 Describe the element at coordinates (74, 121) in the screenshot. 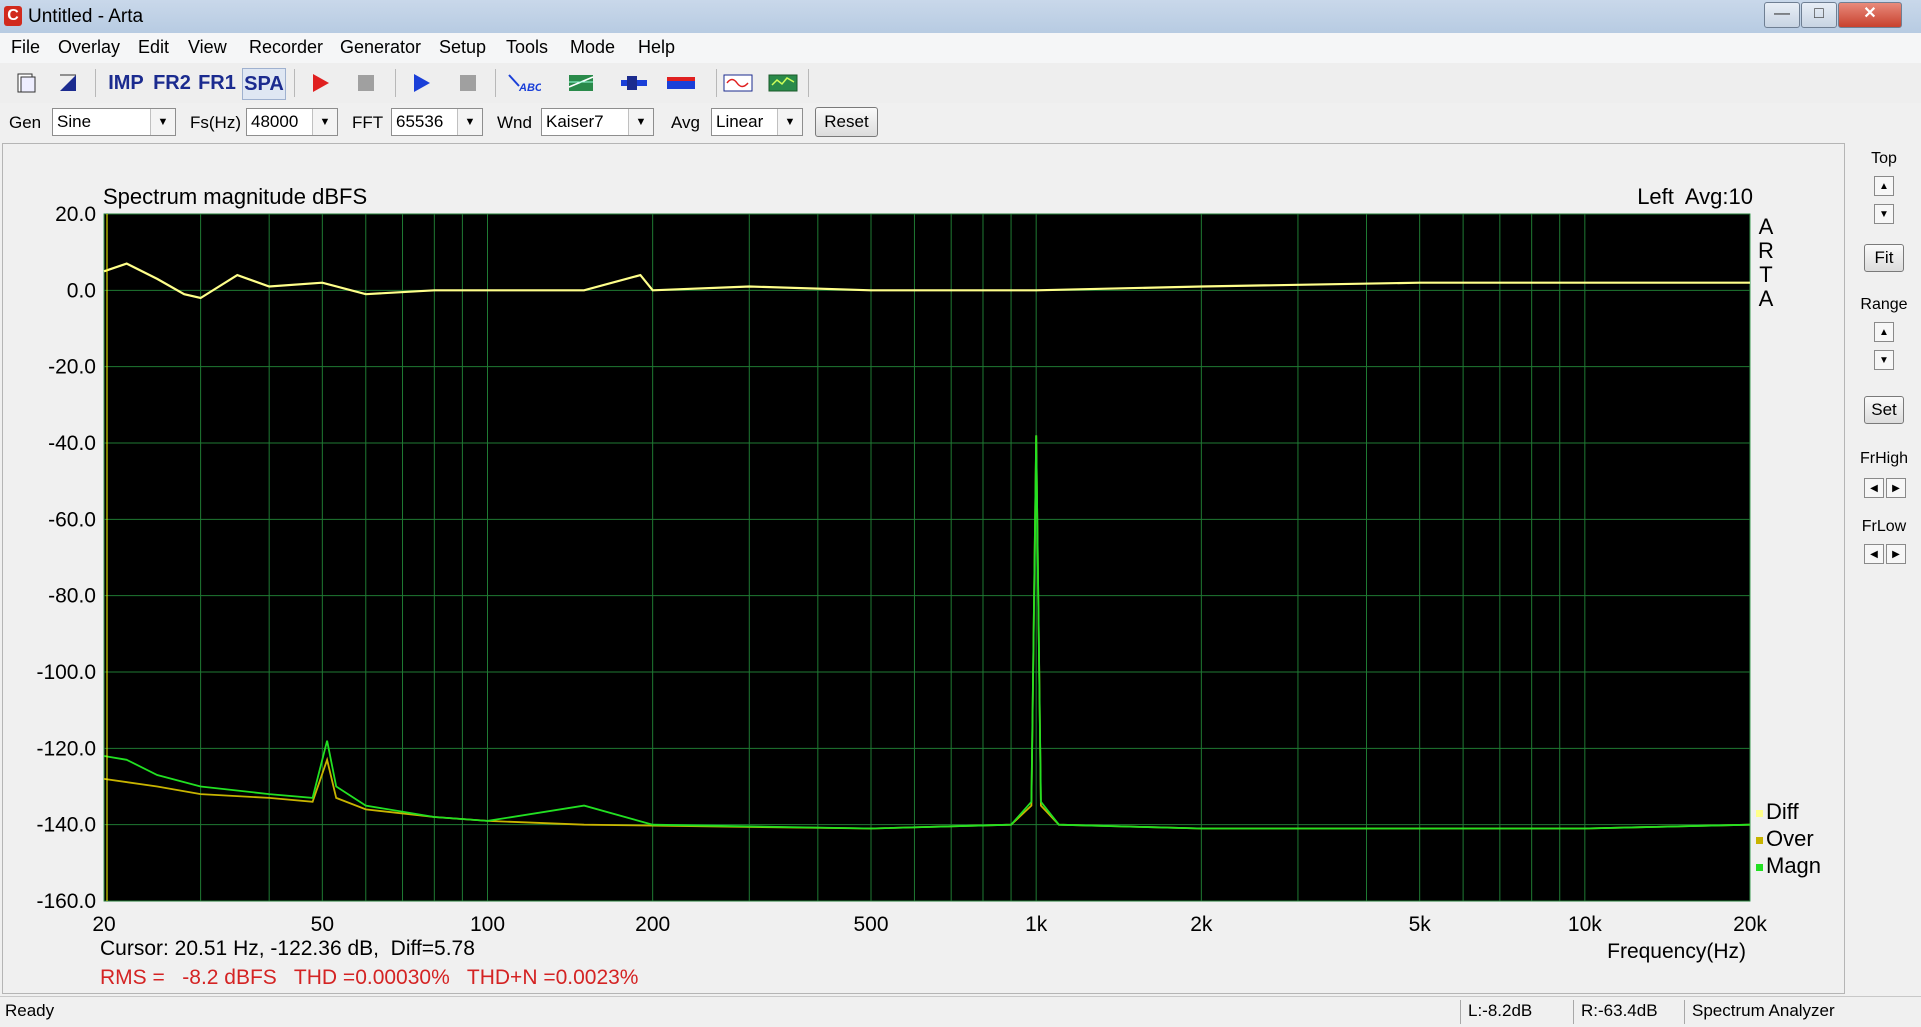

I see `gen-value: Sine` at that location.